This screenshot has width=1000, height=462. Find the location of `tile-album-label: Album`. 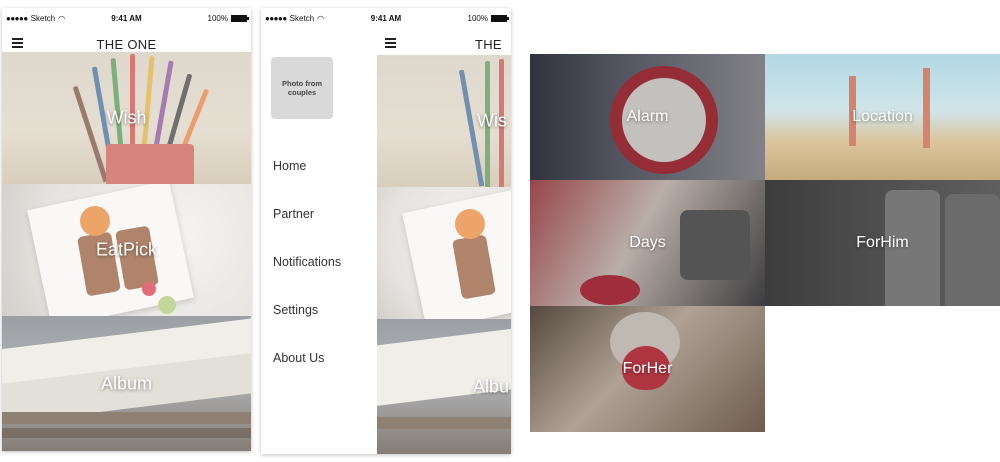

tile-album-label: Album is located at coordinates (126, 383).